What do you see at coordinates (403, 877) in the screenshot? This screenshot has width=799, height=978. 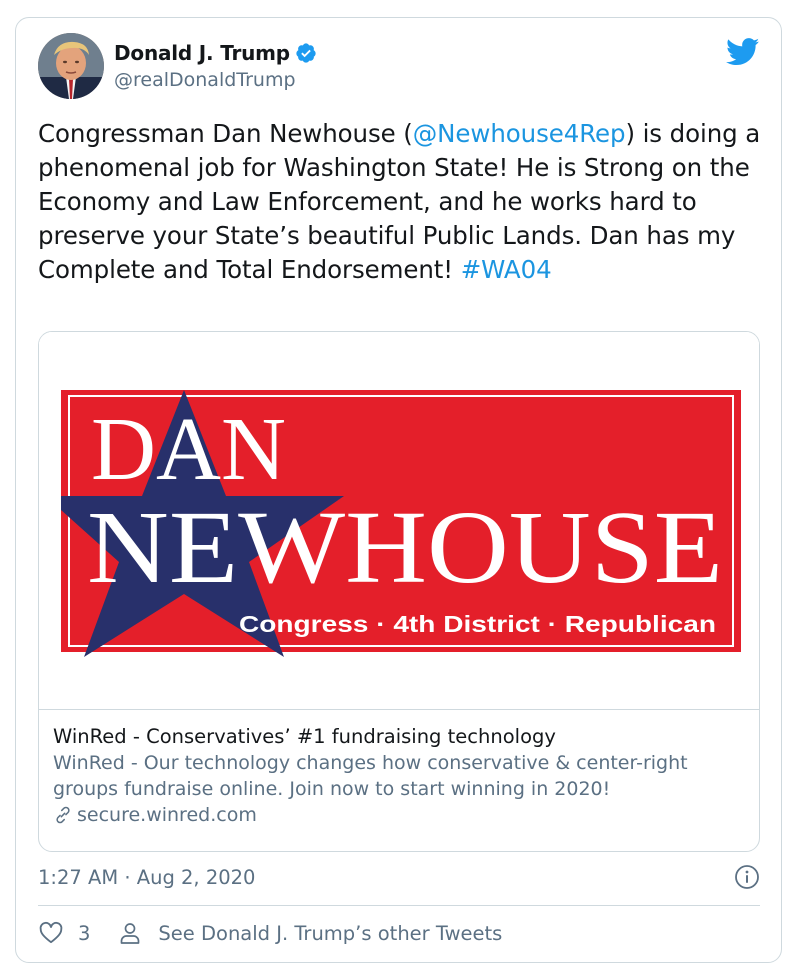 I see `timestamp-row: 1:27 AM · Aug 2, 2020` at bounding box center [403, 877].